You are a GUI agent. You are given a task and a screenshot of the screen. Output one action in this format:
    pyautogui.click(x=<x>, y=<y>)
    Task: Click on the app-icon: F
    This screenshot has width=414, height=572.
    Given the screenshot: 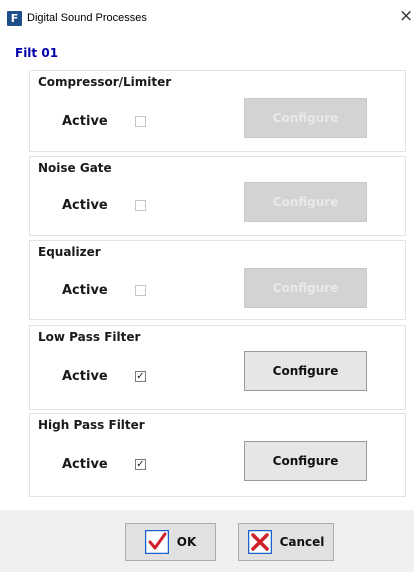 What is the action you would take?
    pyautogui.click(x=14, y=18)
    